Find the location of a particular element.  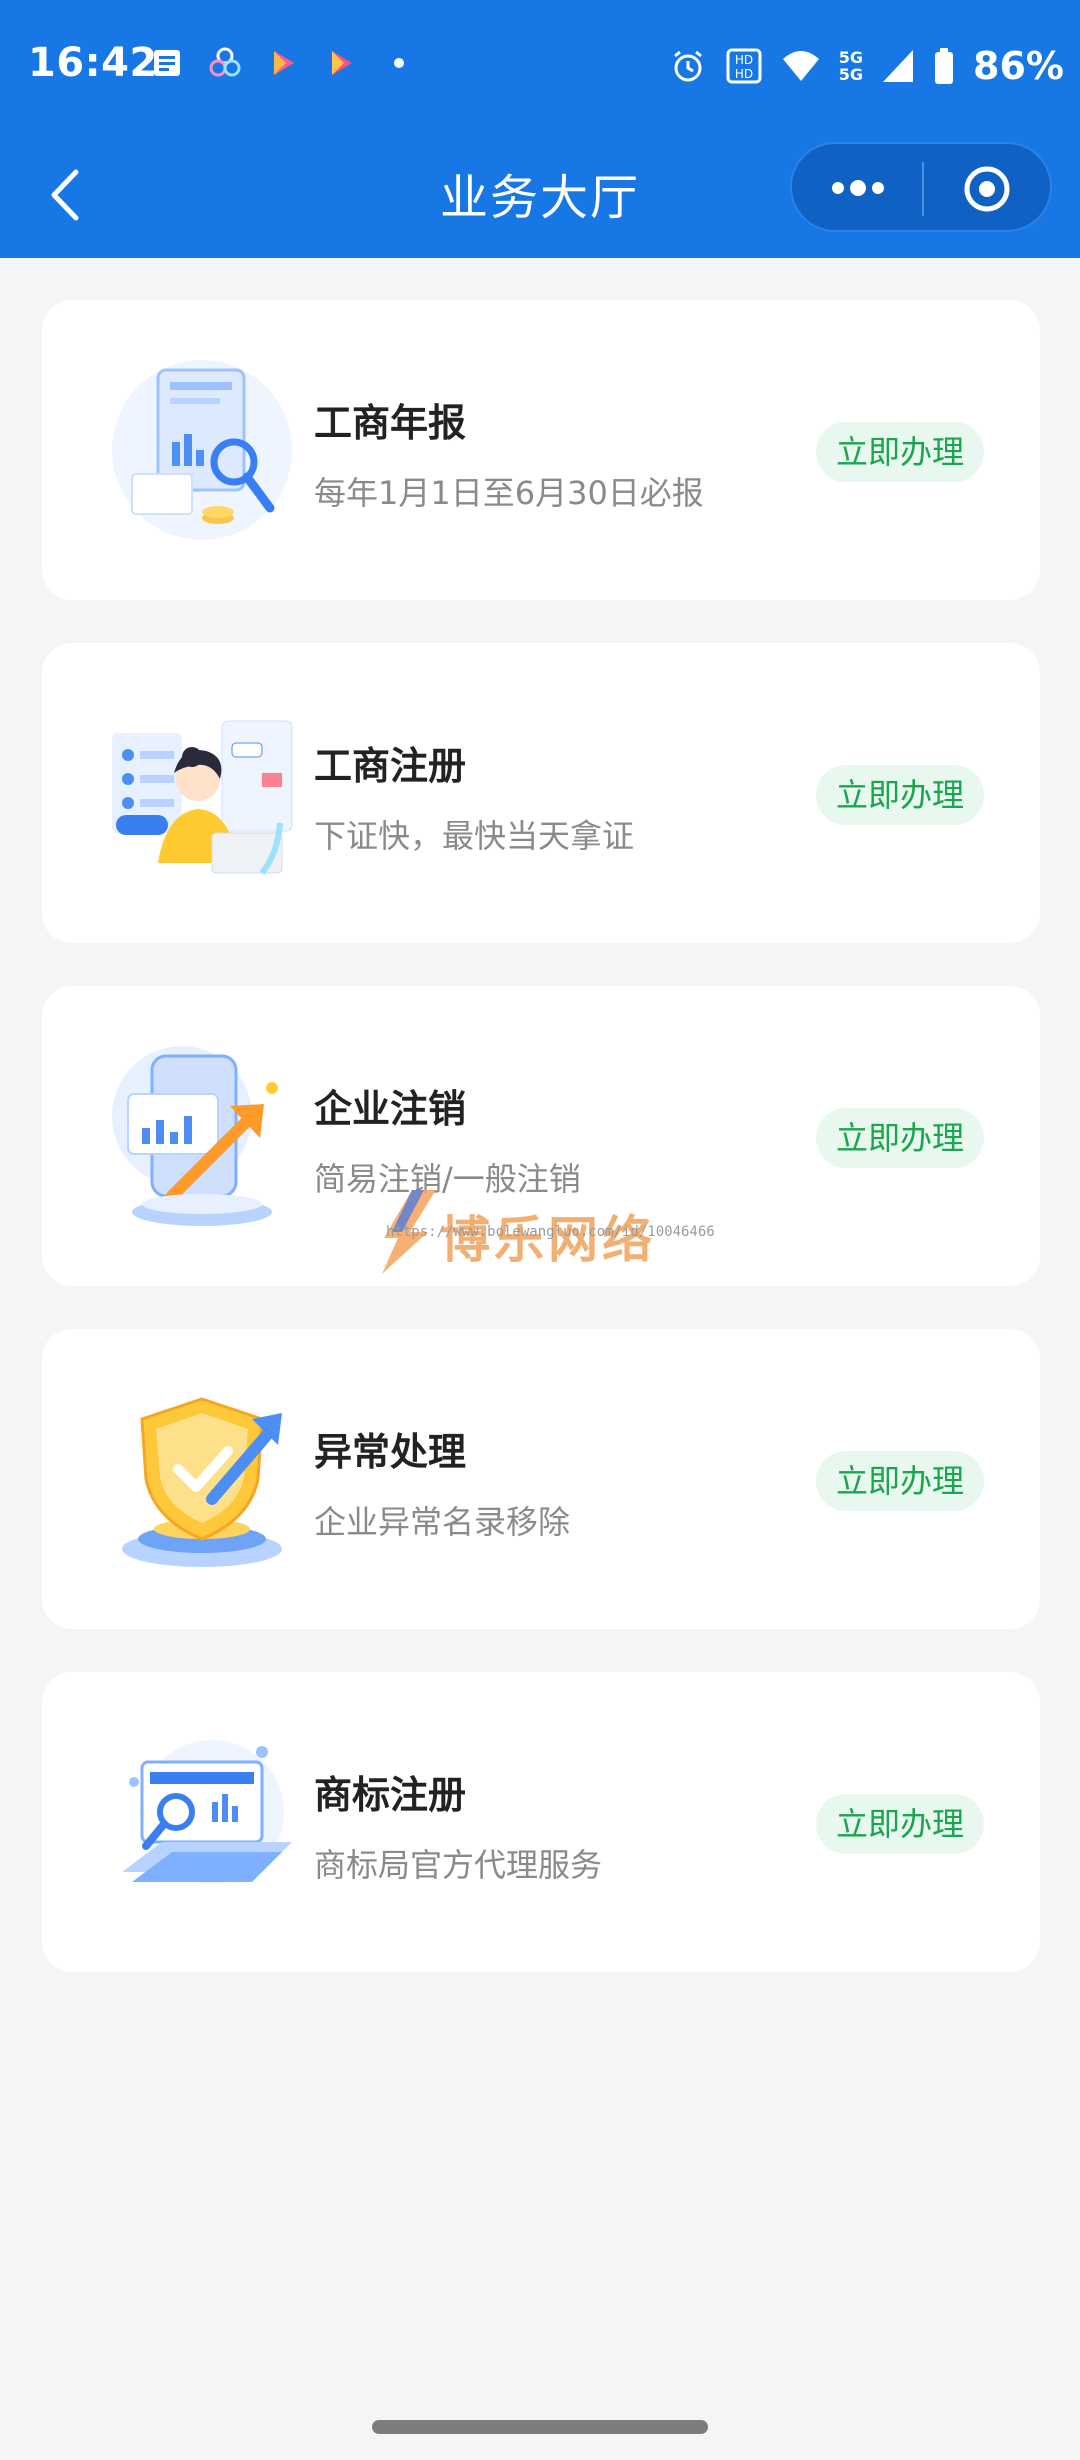

service-card-exception-handling: 异常处理 企业异常名录移除 立即办理 is located at coordinates (541, 1479).